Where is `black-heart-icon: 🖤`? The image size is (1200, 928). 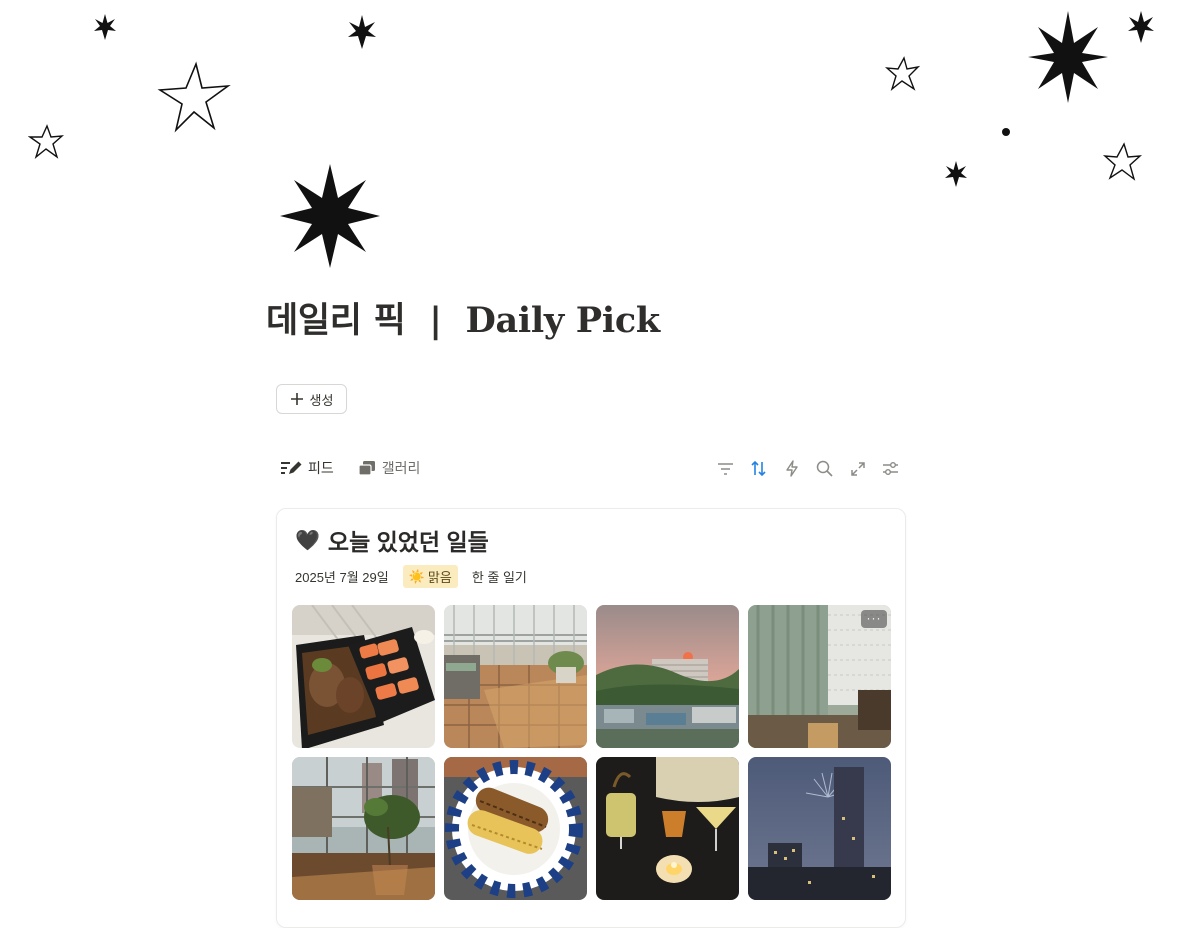
black-heart-icon: 🖤 is located at coordinates (307, 540).